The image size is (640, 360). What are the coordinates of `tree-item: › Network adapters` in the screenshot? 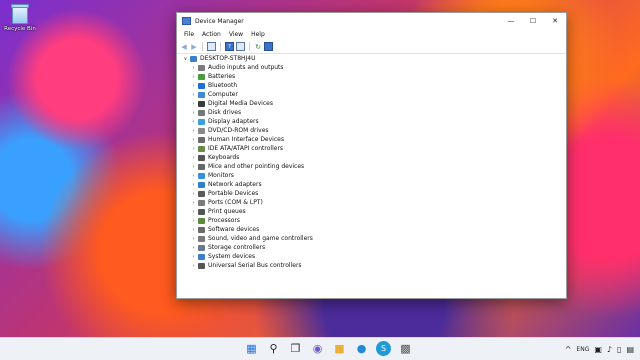 It's located at (371, 184).